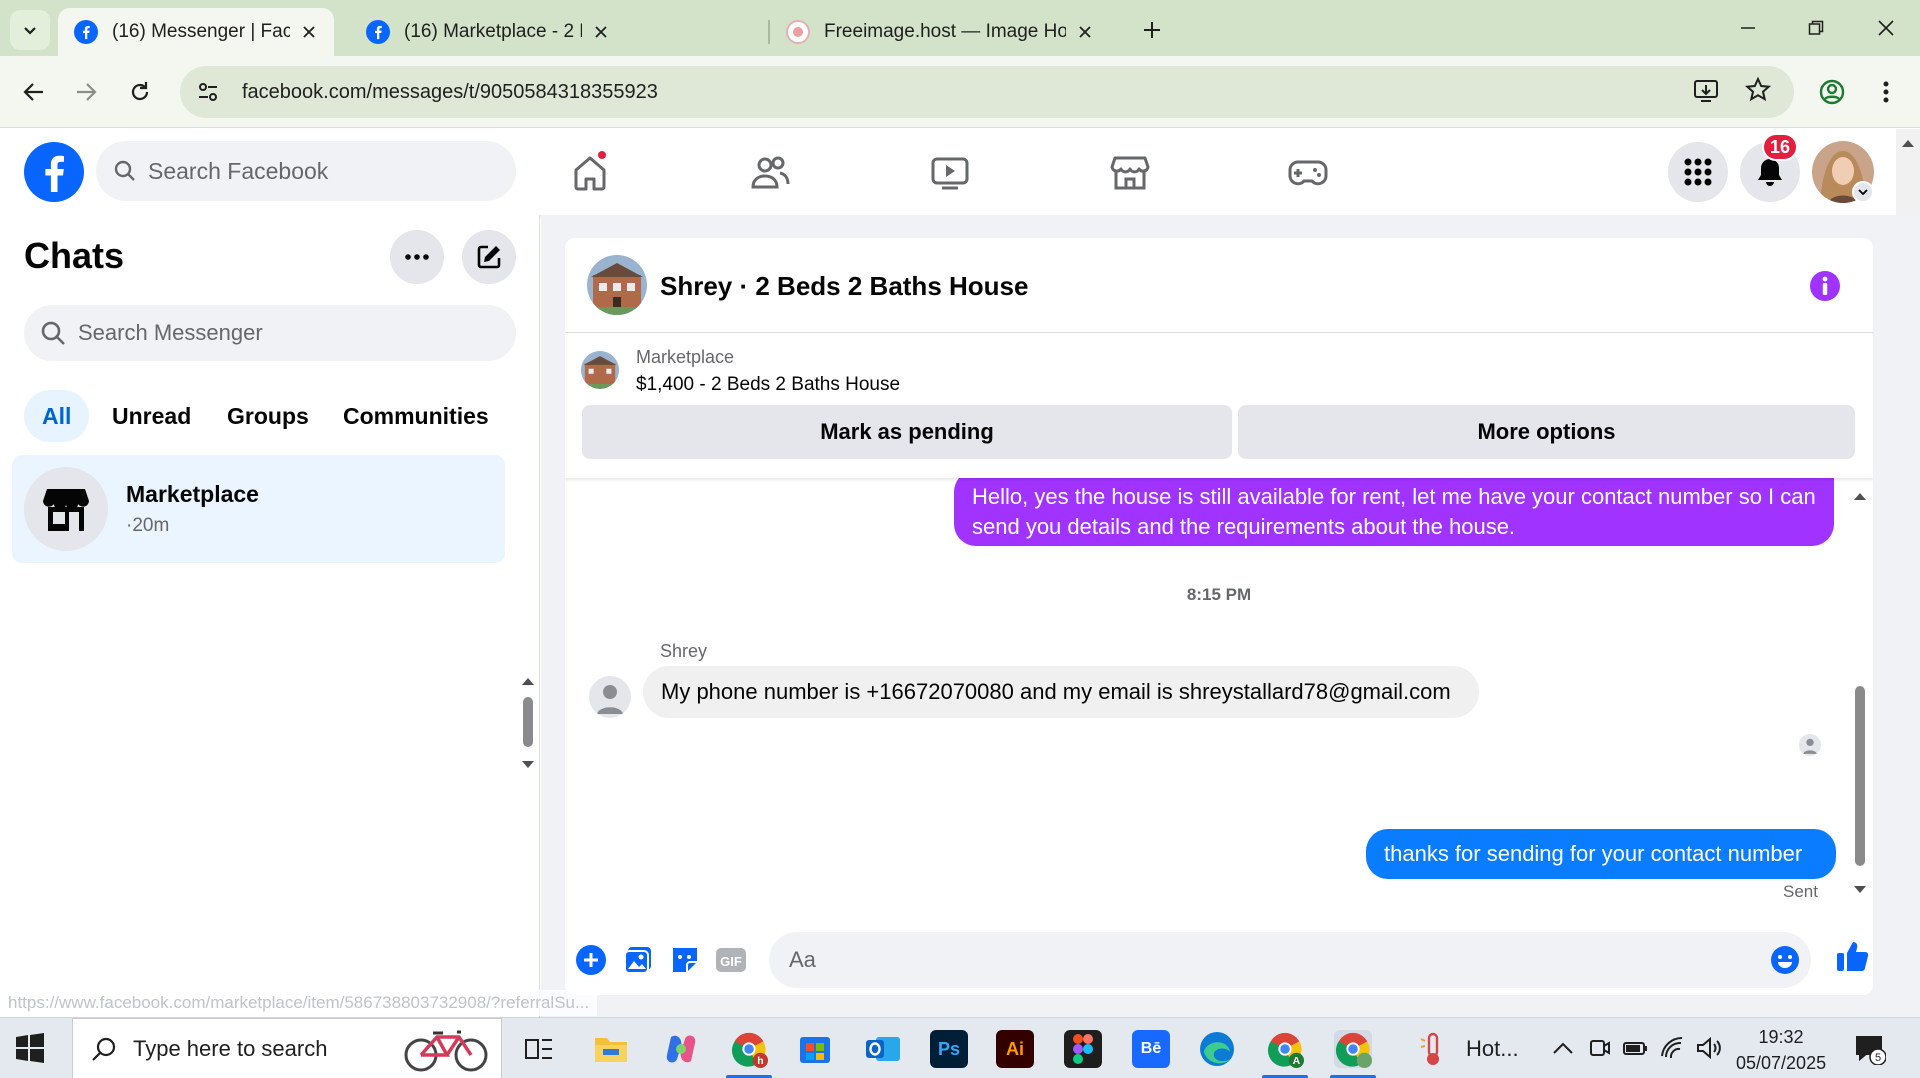 The height and width of the screenshot is (1078, 1920). Describe the element at coordinates (1290, 960) in the screenshot. I see `message-input: Aa` at that location.